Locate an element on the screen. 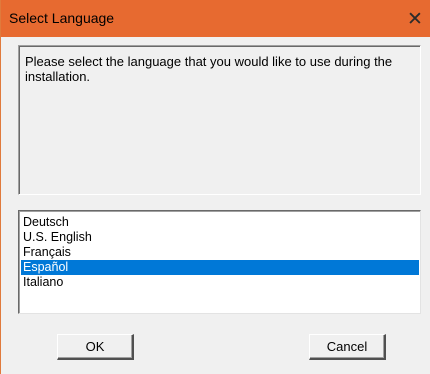 The image size is (430, 374). language-item-francais: Français is located at coordinates (220, 252).